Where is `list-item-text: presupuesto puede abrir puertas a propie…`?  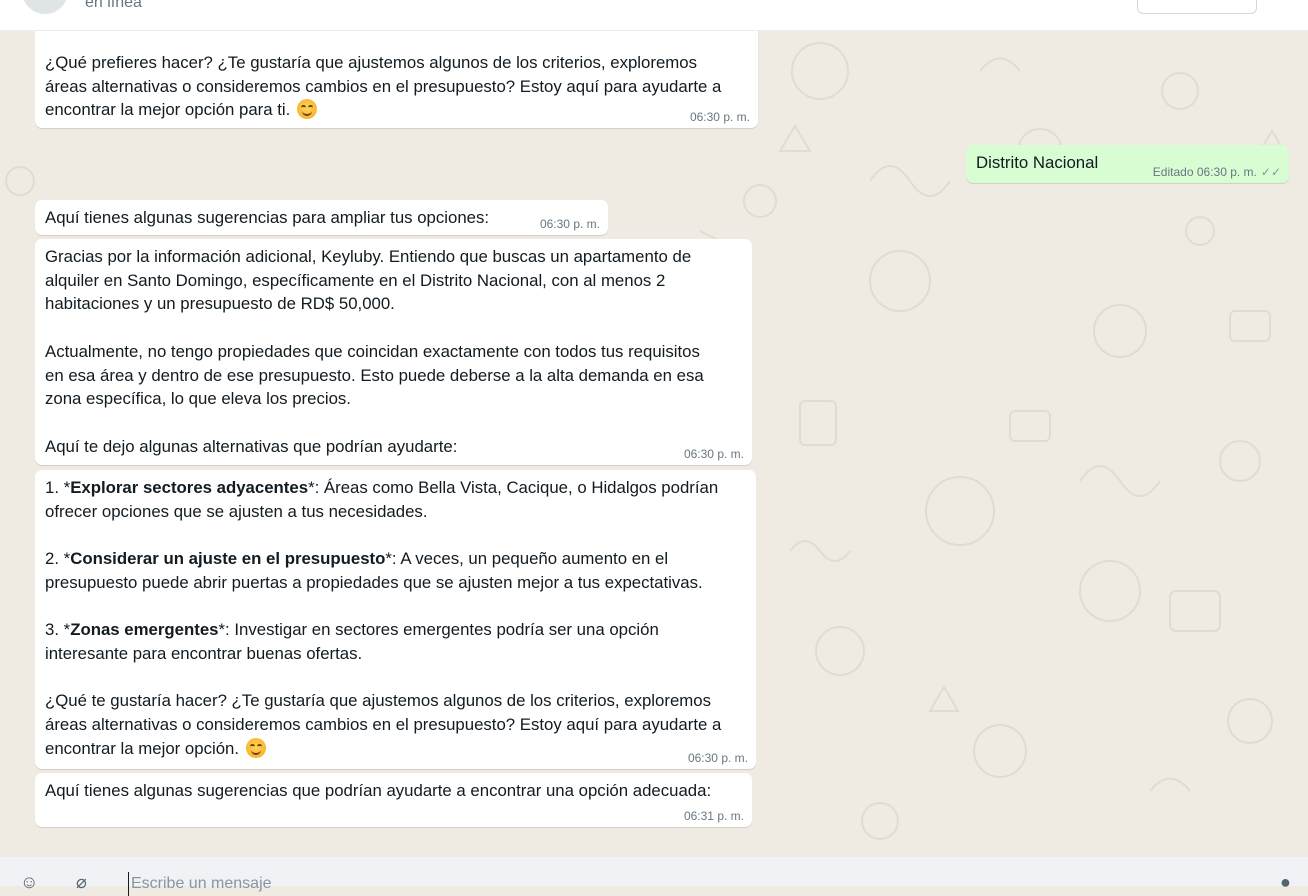
list-item-text: presupuesto puede abrir puertas a propie… is located at coordinates (374, 582).